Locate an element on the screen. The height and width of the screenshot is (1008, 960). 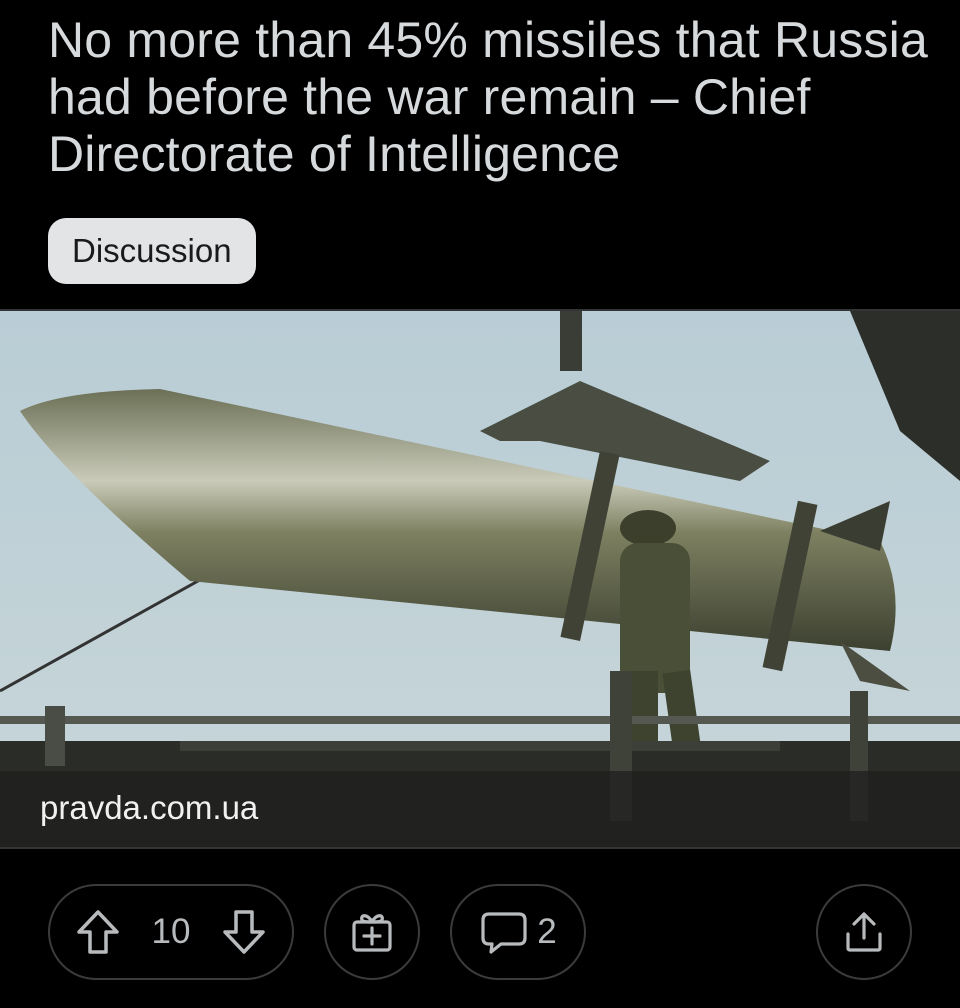
downvote-arrow-icon is located at coordinates (244, 932).